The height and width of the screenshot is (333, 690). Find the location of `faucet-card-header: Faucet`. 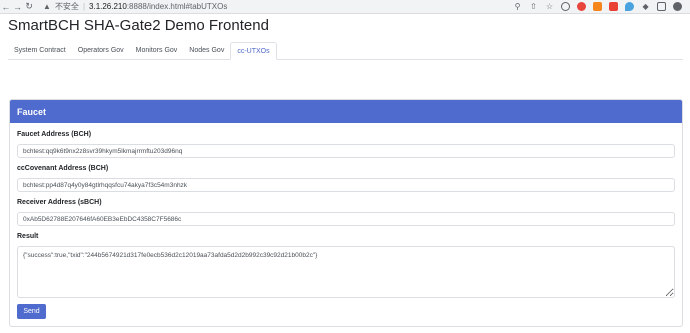

faucet-card-header: Faucet is located at coordinates (346, 111).